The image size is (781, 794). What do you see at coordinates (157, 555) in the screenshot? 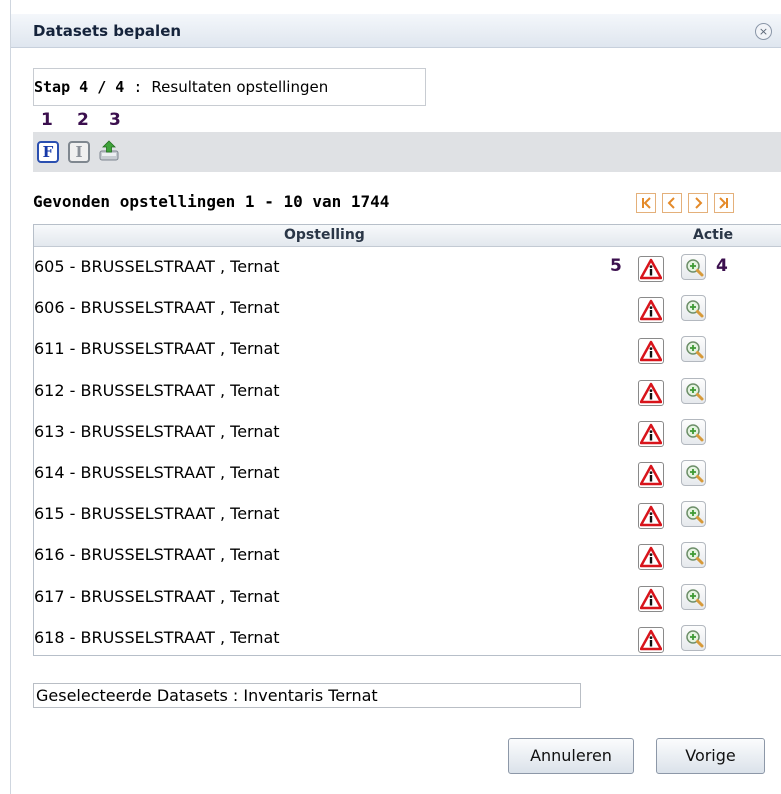
I see `opstelling-cell: 616 - BRUSSELSTRAAT , Ternat` at bounding box center [157, 555].